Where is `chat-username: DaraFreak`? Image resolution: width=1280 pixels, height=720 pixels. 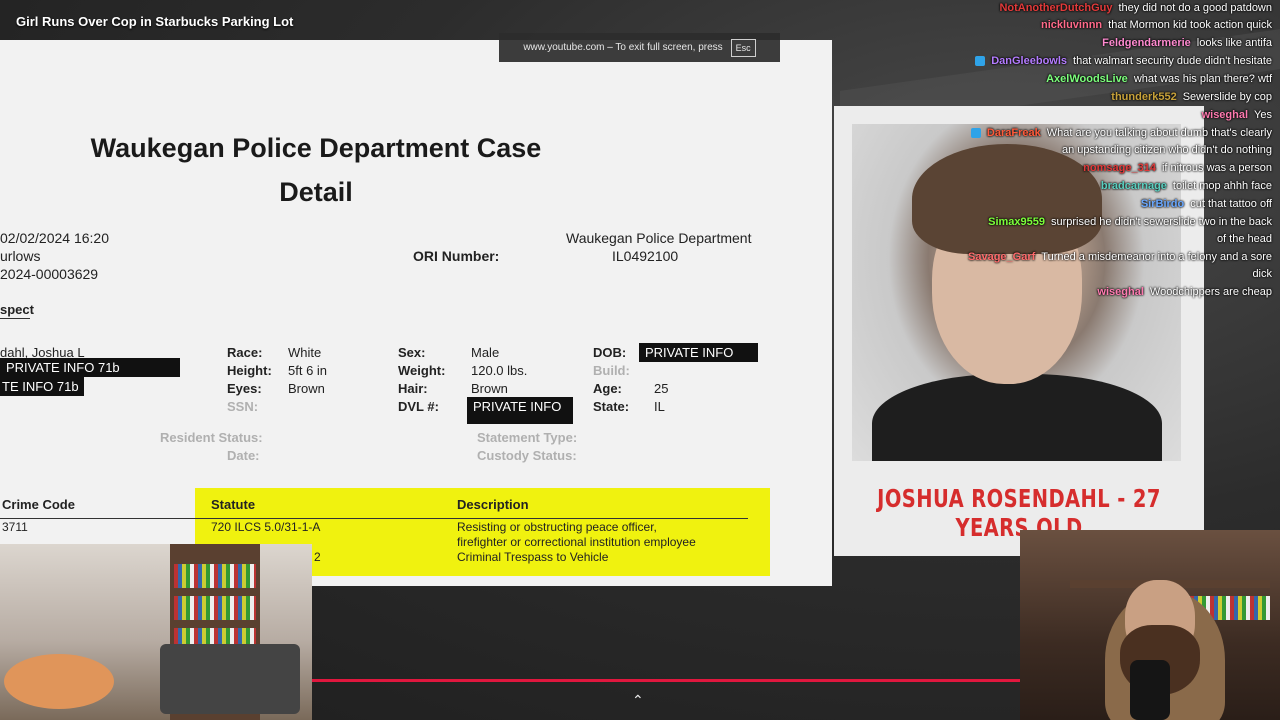 chat-username: DaraFreak is located at coordinates (1014, 133).